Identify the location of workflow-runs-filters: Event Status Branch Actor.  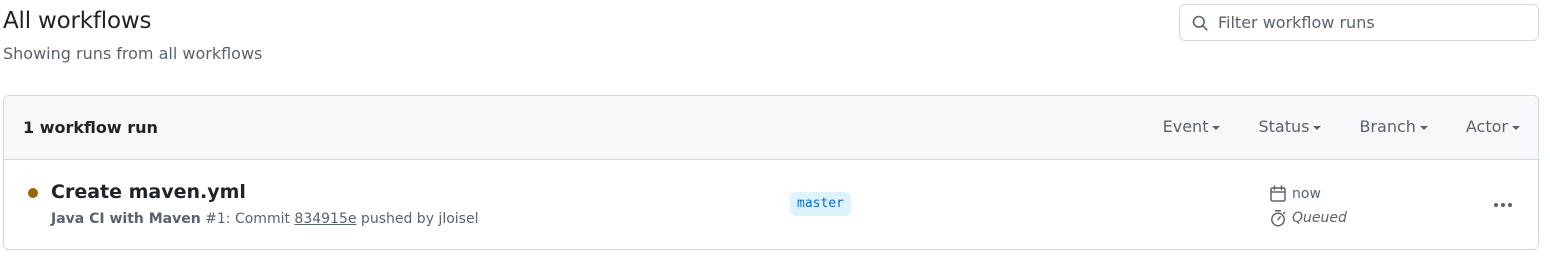
(1341, 126).